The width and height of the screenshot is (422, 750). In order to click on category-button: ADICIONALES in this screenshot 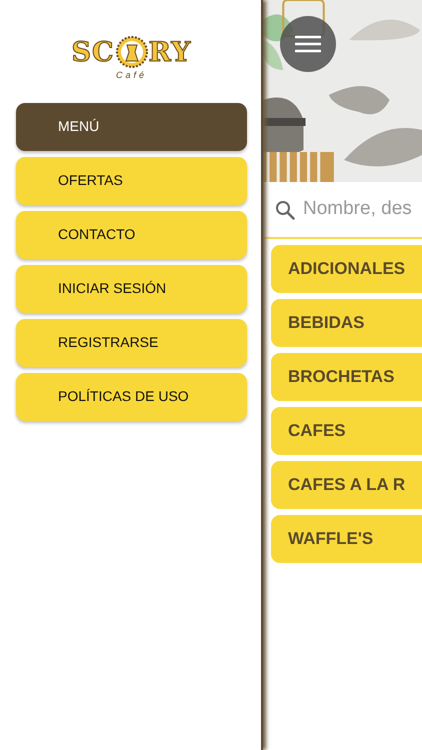, I will do `click(346, 269)`.